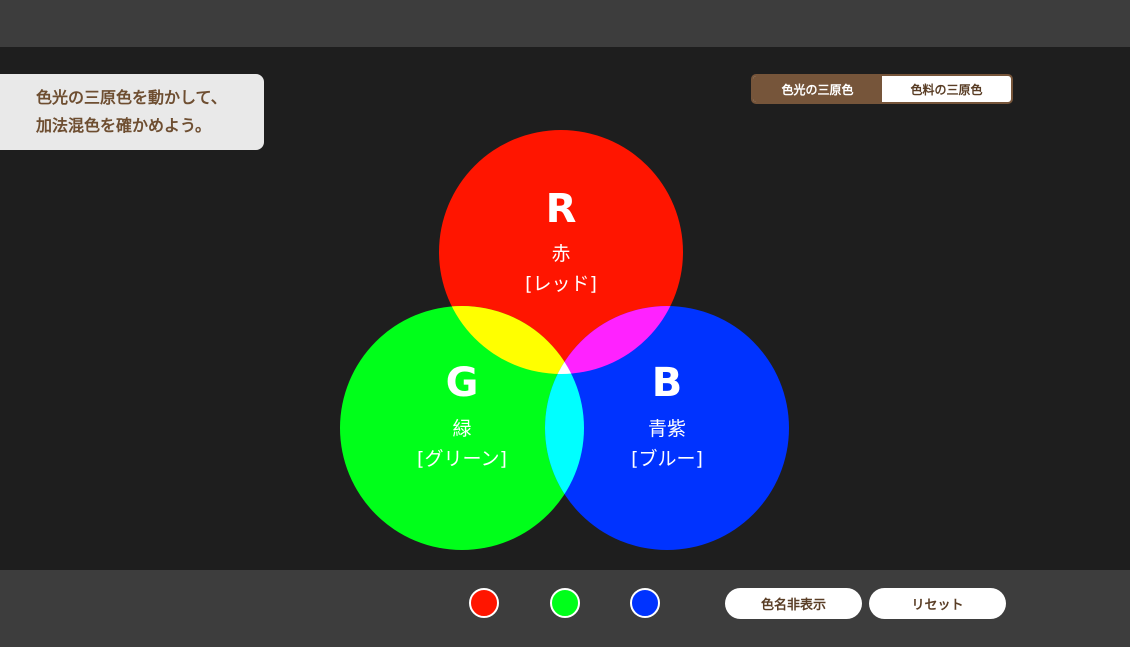 The height and width of the screenshot is (647, 1130). I want to click on blue-letter: B, so click(667, 383).